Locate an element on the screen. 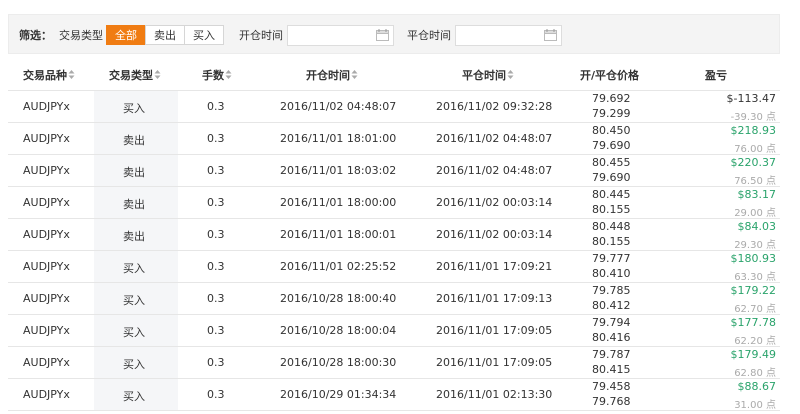 The image size is (800, 414). profit-cell: $179.22 is located at coordinates (753, 290).